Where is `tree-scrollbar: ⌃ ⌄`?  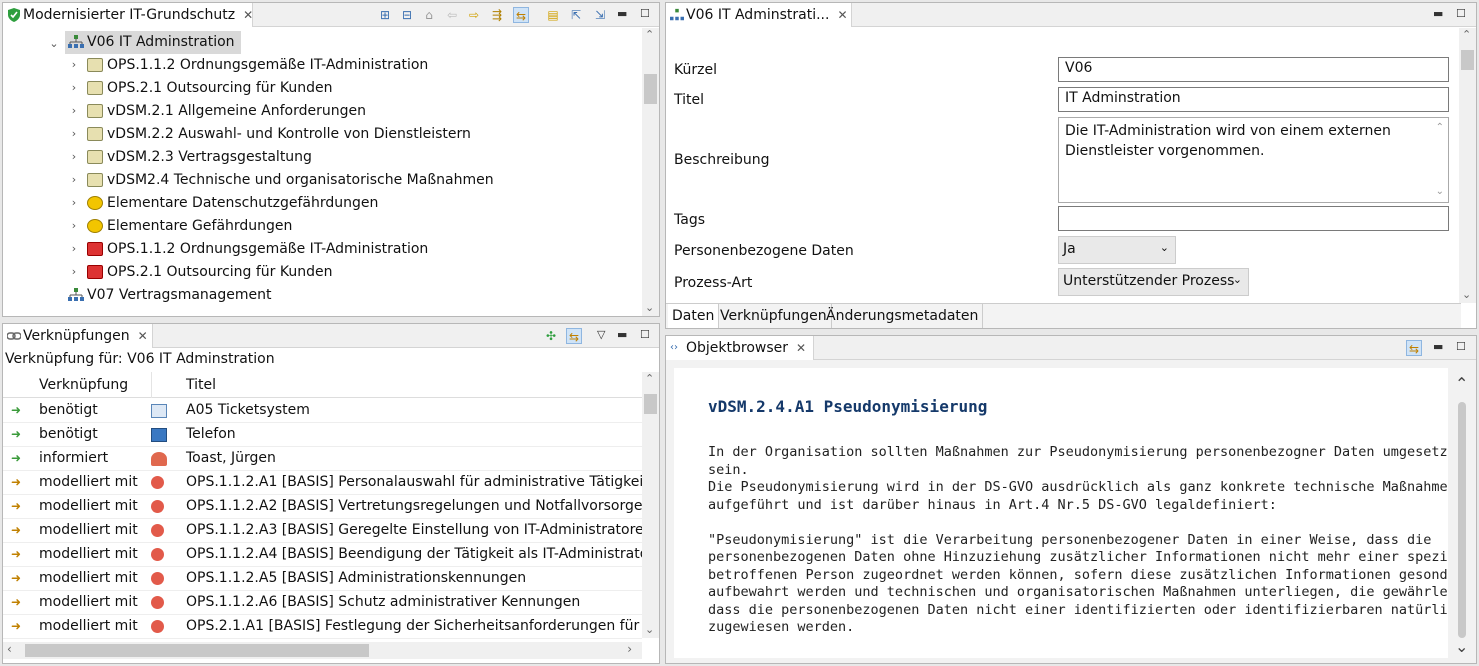
tree-scrollbar: ⌃ ⌄ is located at coordinates (650, 172).